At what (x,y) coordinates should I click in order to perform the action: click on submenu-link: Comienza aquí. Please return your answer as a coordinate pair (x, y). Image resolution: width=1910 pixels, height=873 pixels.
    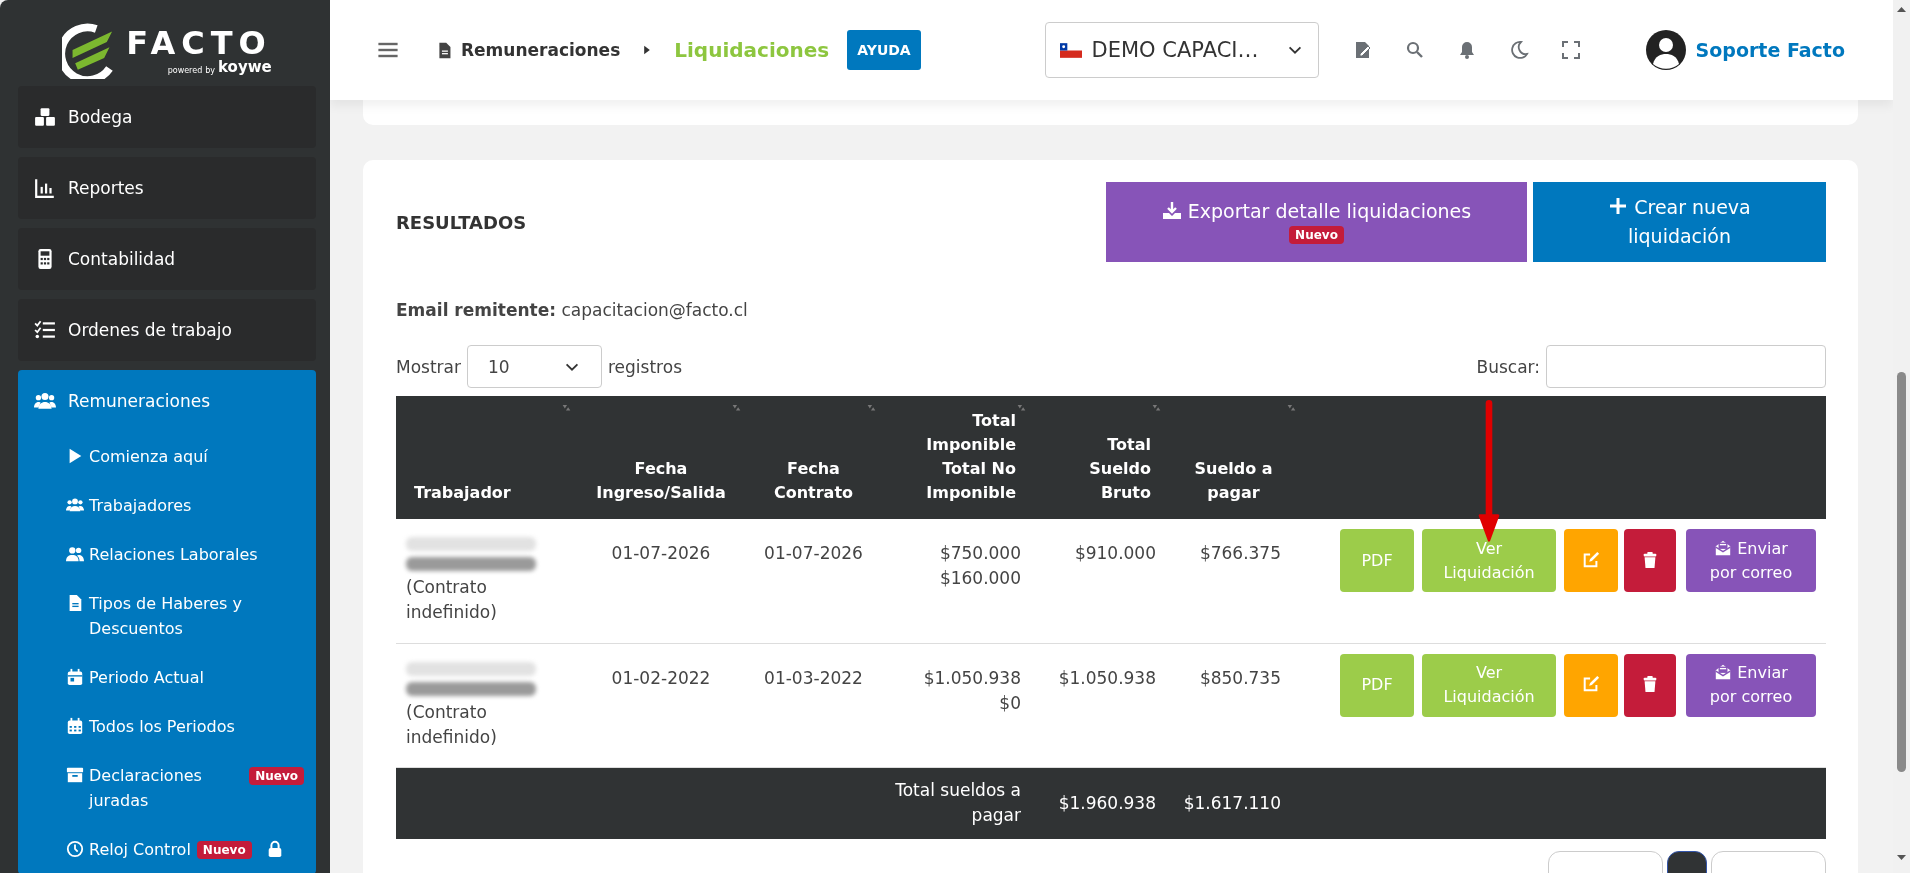
    Looking at the image, I should click on (148, 456).